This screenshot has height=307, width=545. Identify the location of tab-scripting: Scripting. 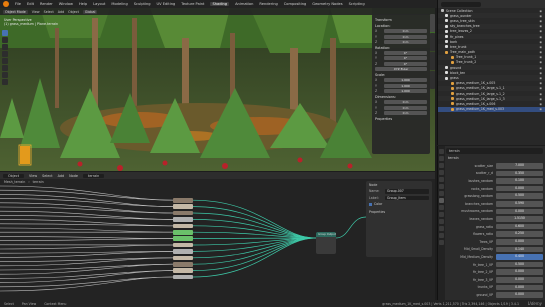
(357, 4).